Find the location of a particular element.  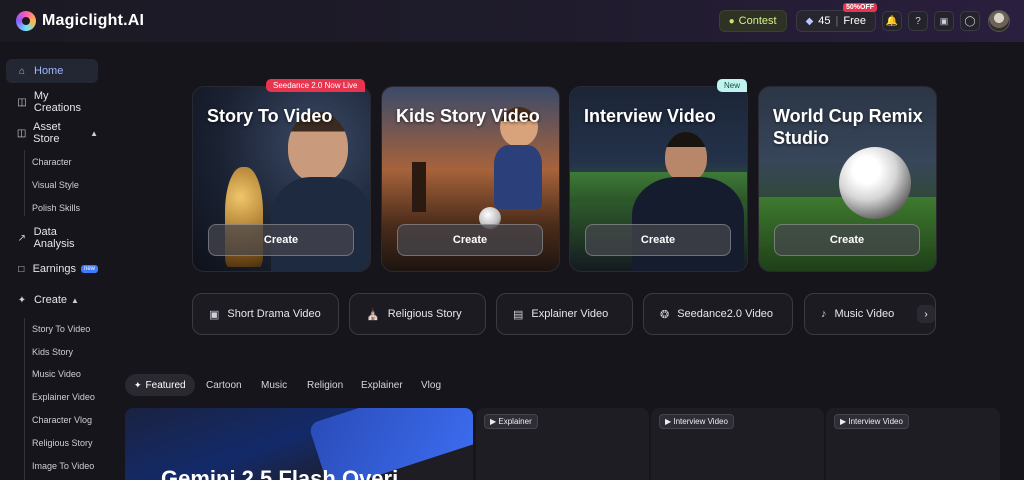

tab-religion: Religion is located at coordinates (325, 385).